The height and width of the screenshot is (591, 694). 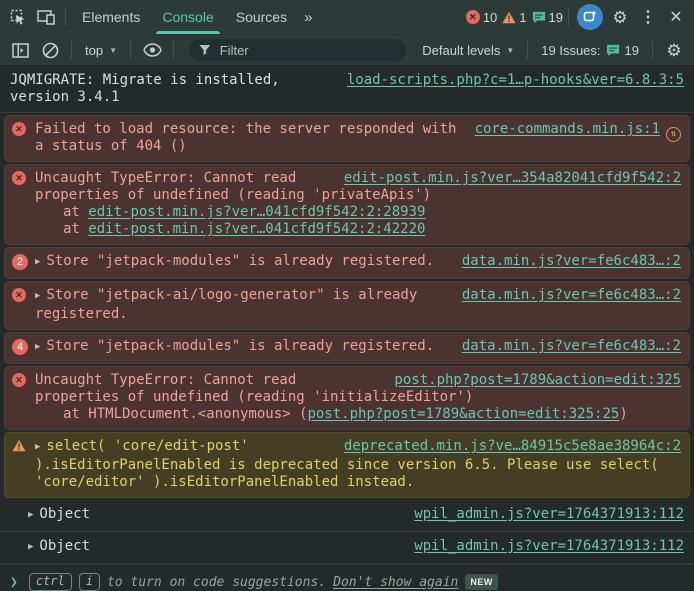 I want to click on tab-sources: Sources, so click(x=261, y=17).